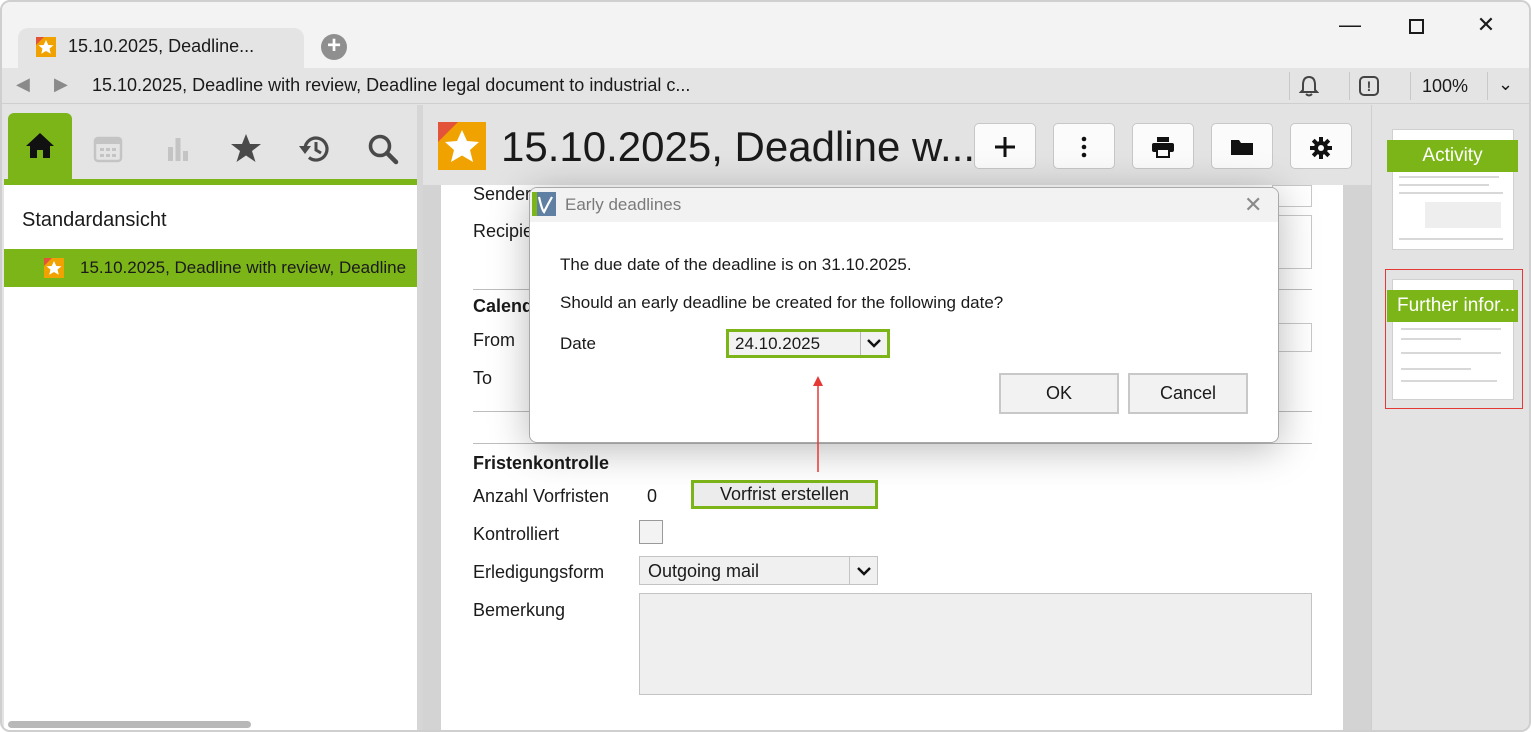  I want to click on tab-history, so click(315, 147).